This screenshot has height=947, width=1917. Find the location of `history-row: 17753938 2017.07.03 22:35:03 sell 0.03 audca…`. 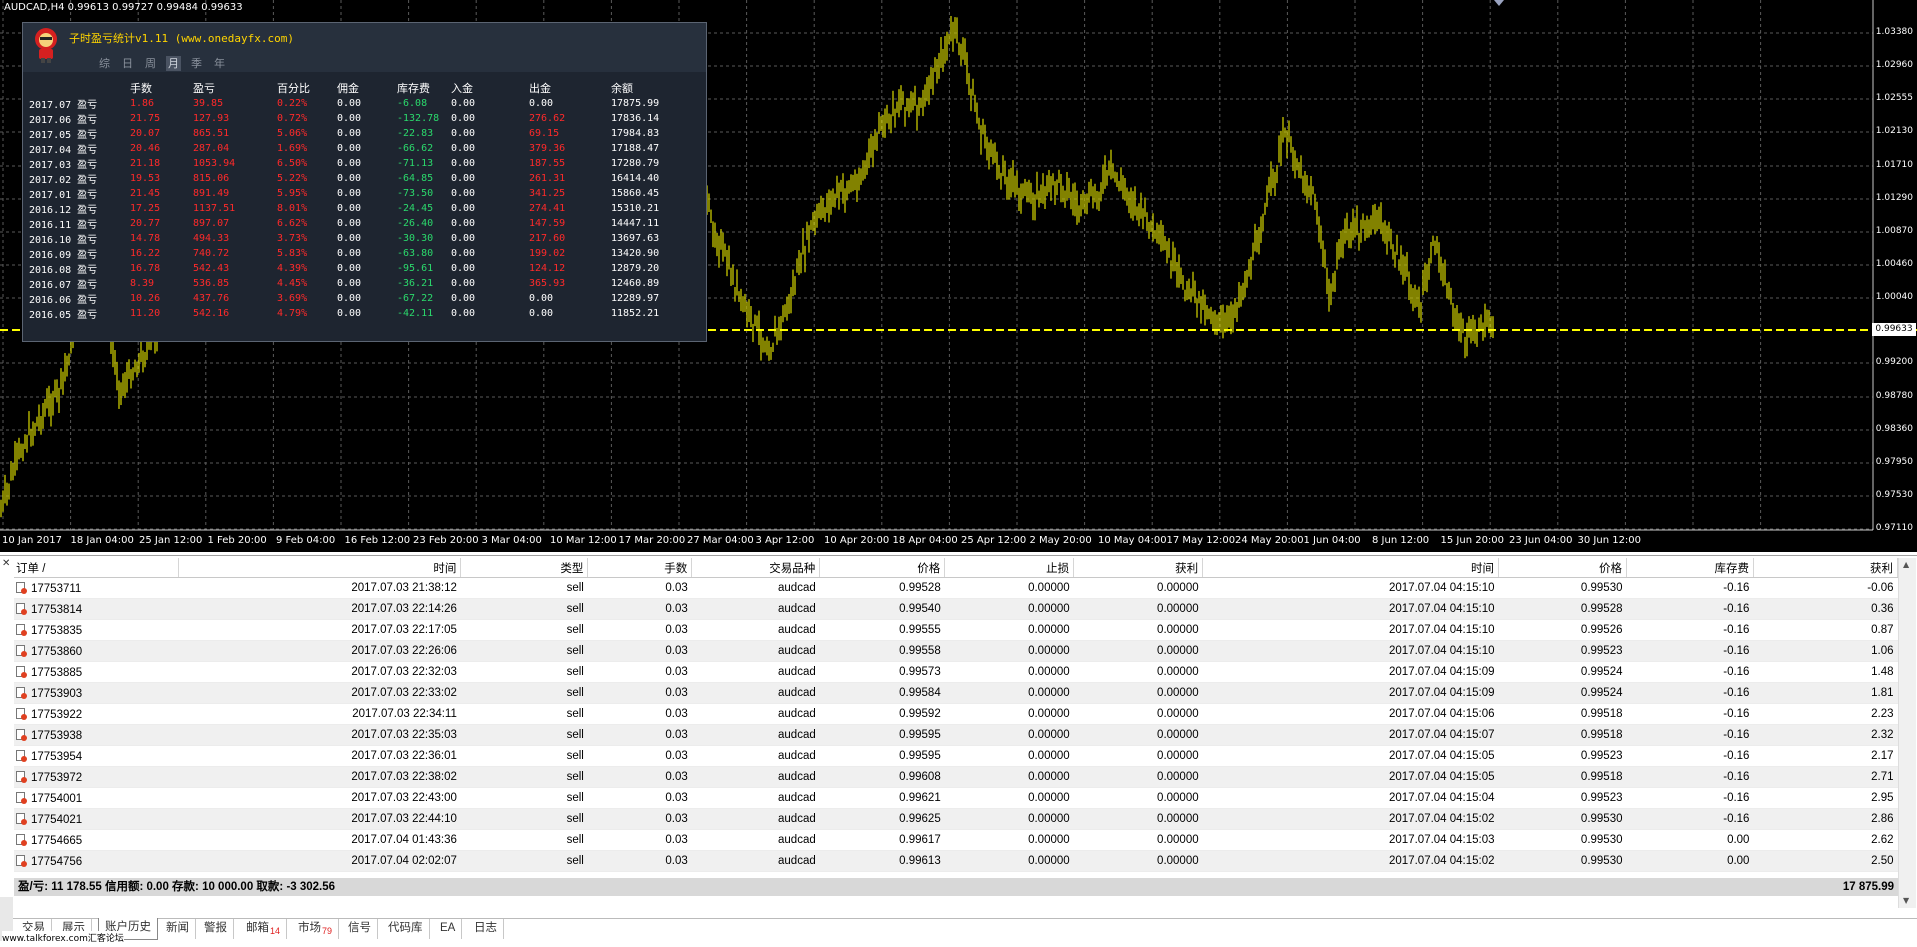

history-row: 17753938 2017.07.03 22:35:03 sell 0.03 audca… is located at coordinates (956, 735).